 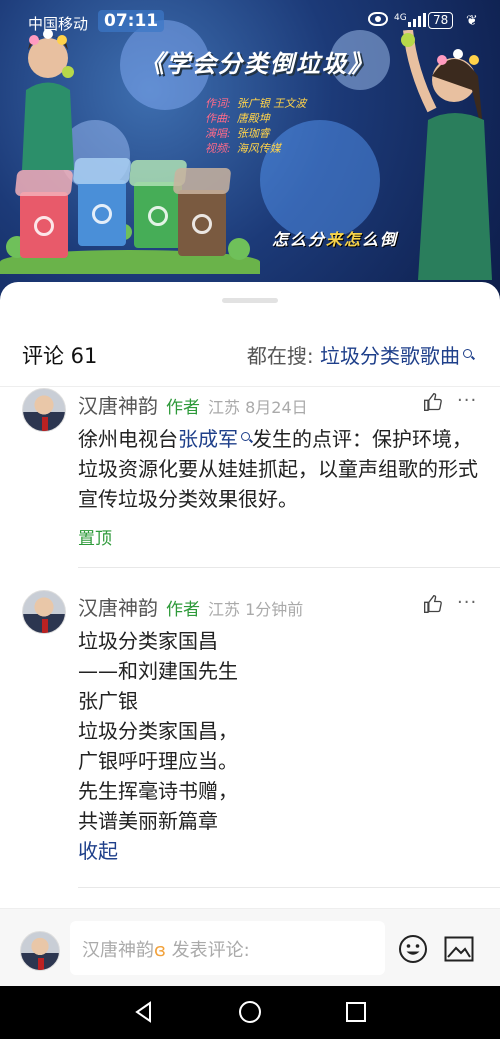 What do you see at coordinates (58, 24) in the screenshot?
I see `carrier-label: 中国移动` at bounding box center [58, 24].